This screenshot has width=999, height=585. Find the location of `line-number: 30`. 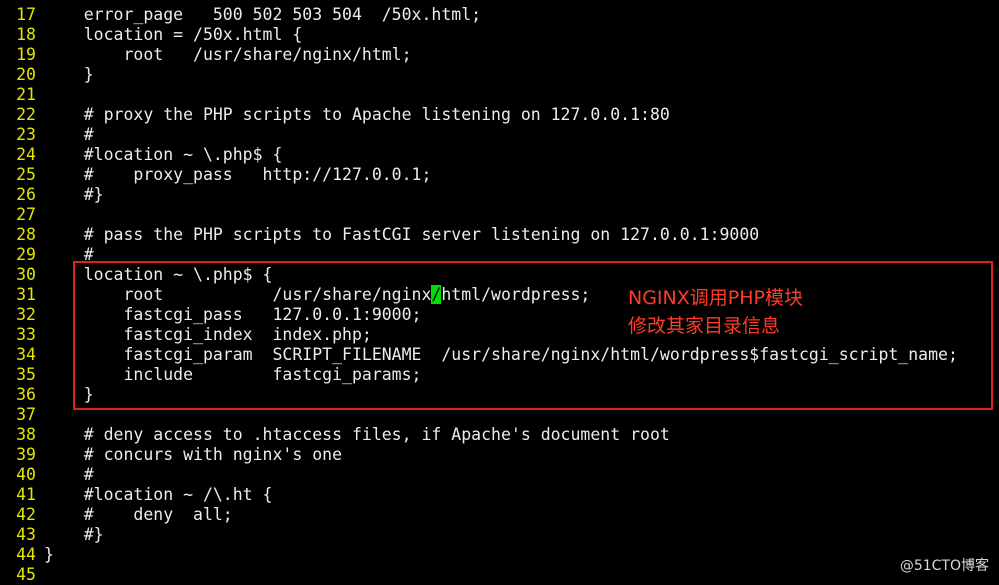

line-number: 30 is located at coordinates (26, 274).